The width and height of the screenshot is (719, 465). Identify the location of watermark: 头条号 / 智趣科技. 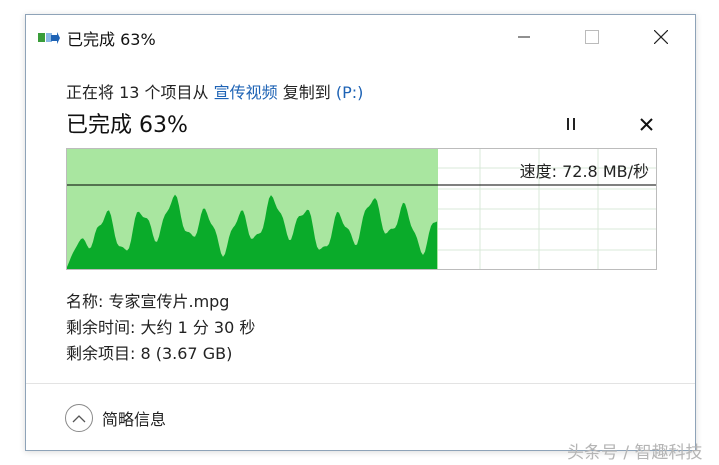
(635, 453).